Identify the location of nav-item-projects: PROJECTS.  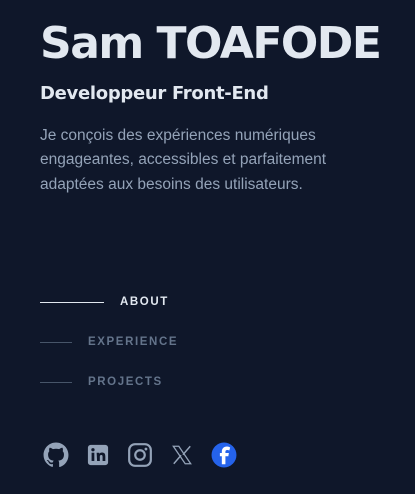
(109, 382).